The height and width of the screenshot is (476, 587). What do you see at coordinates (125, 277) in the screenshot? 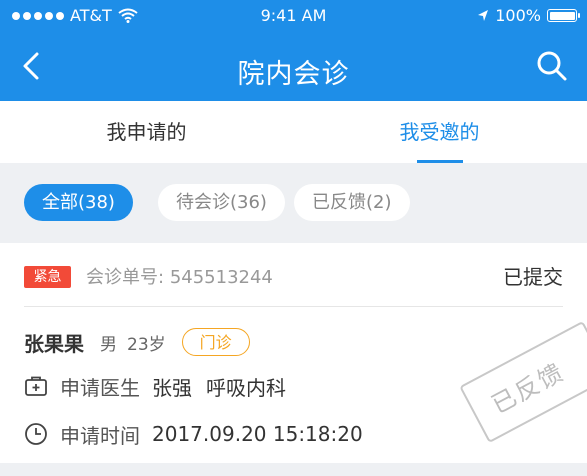
I see `order-number-label: 会诊单号:` at bounding box center [125, 277].